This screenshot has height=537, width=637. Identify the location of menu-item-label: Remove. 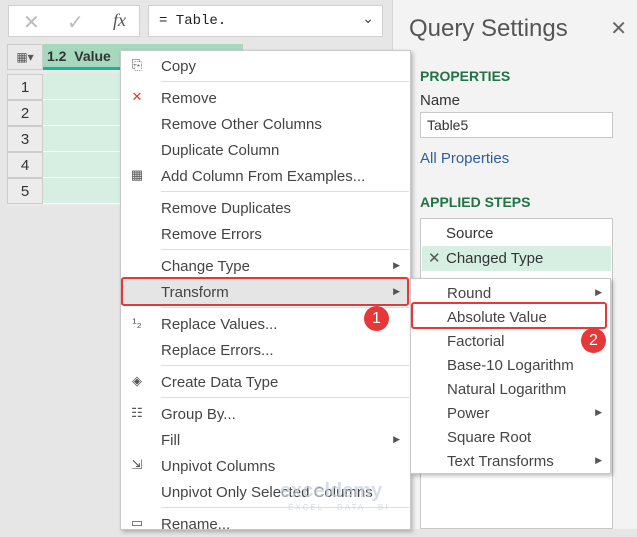
(189, 98).